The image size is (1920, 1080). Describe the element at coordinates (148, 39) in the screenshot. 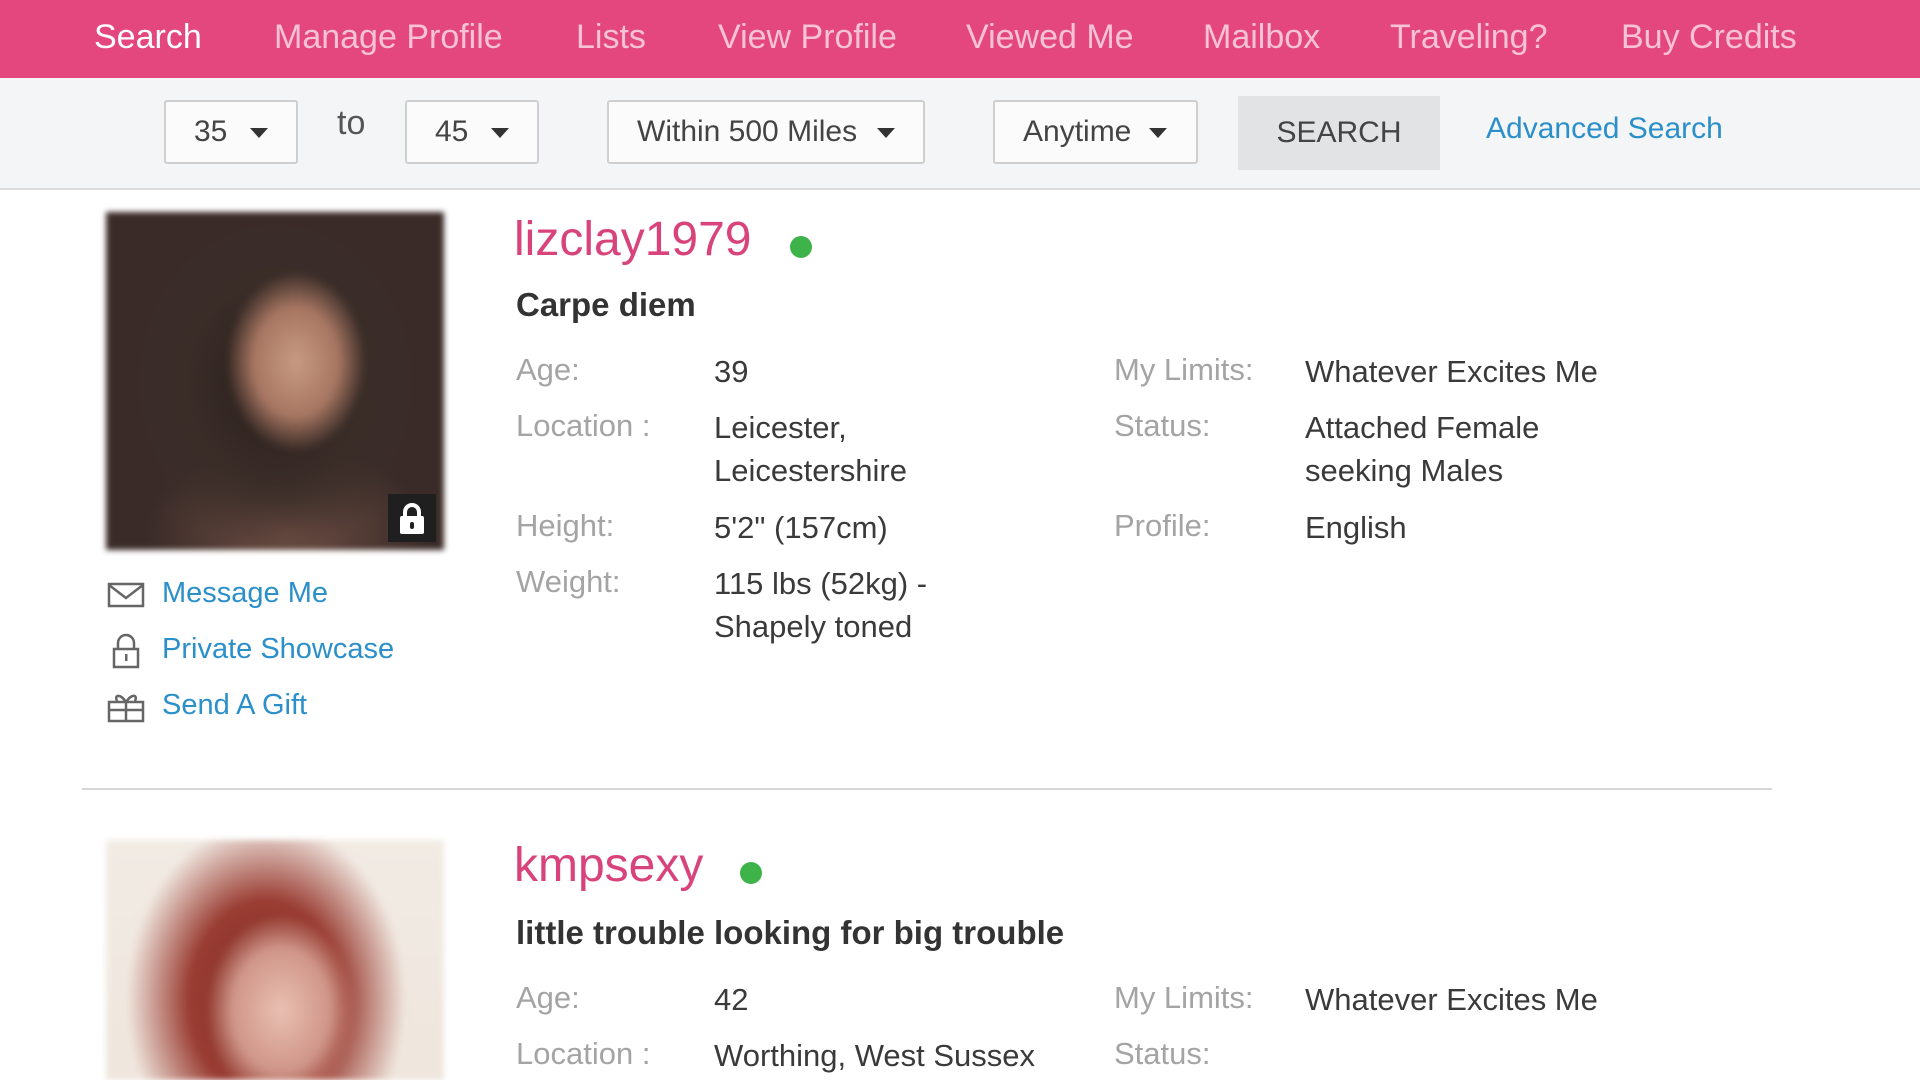

I see `nav-item-search: Search` at that location.